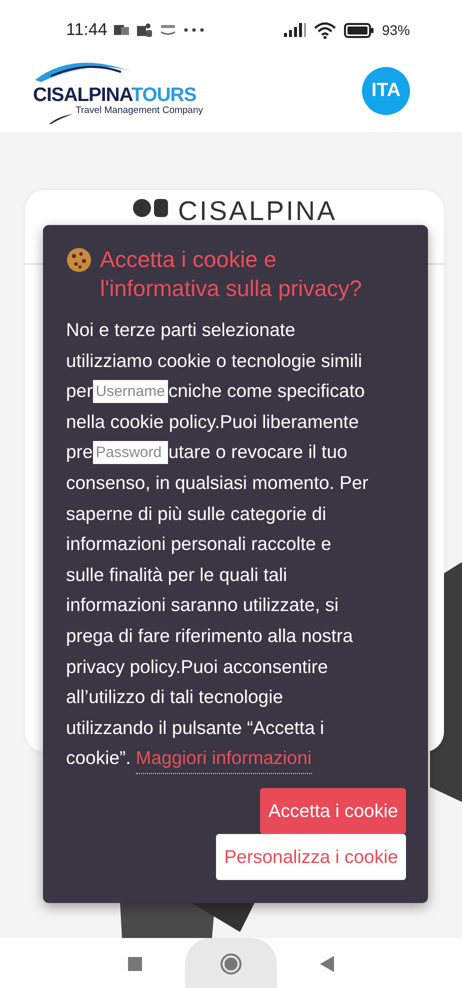 The image size is (462, 988). What do you see at coordinates (174, 697) in the screenshot?
I see `dialog-text: all’utilizzo di tali tecnologie` at bounding box center [174, 697].